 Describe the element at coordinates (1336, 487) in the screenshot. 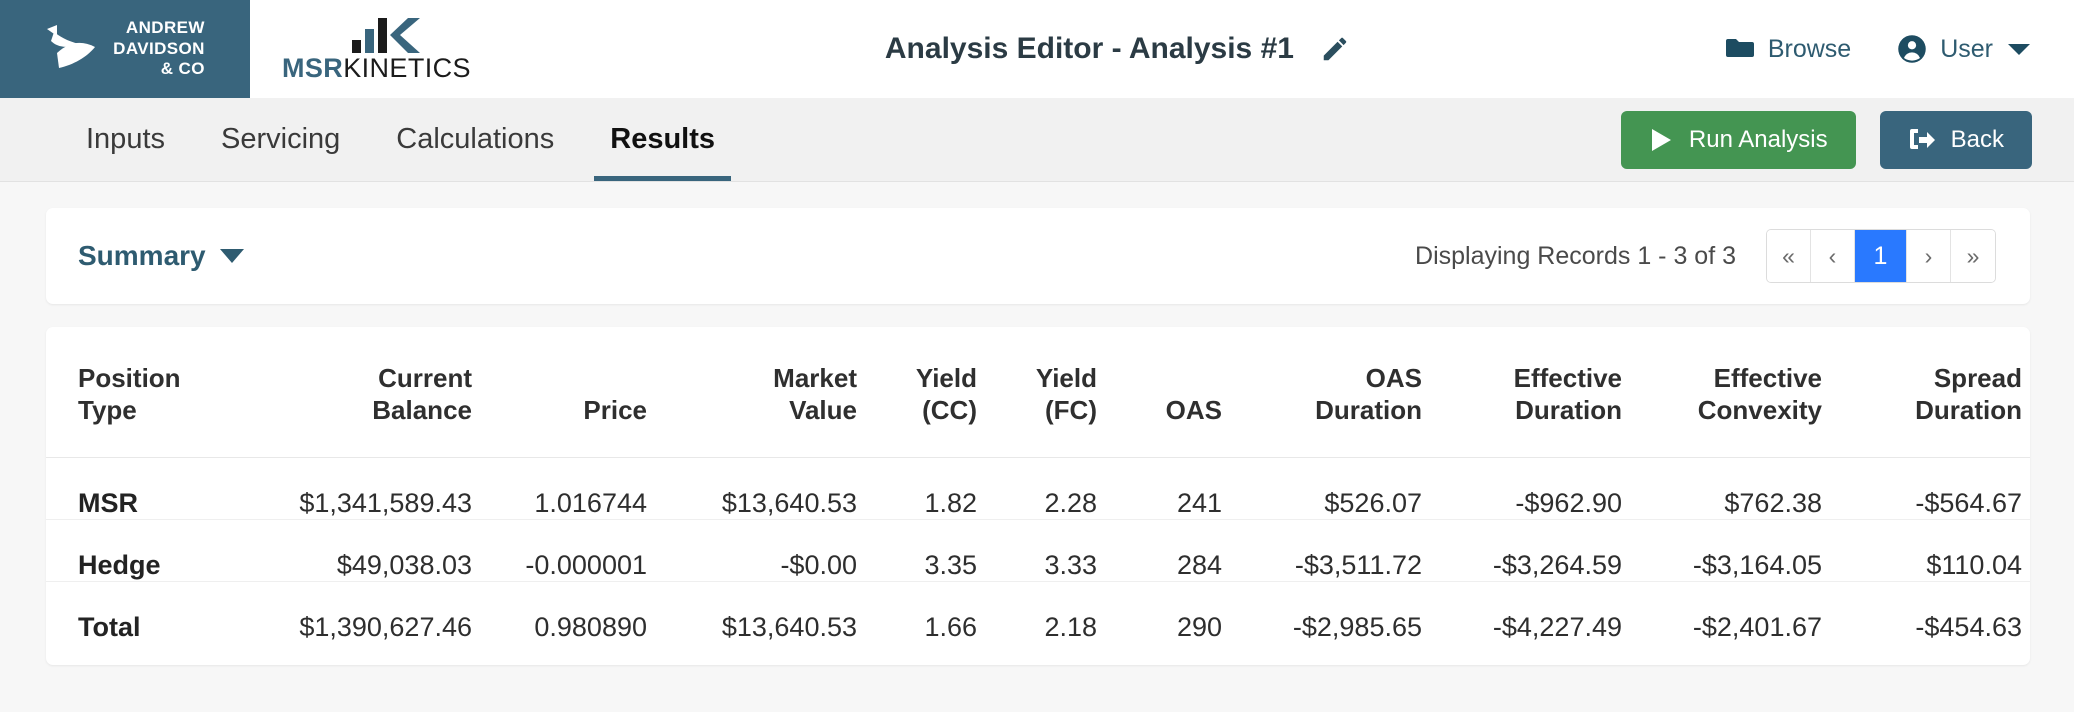

I see `cell-oas-duration: $526.07` at that location.